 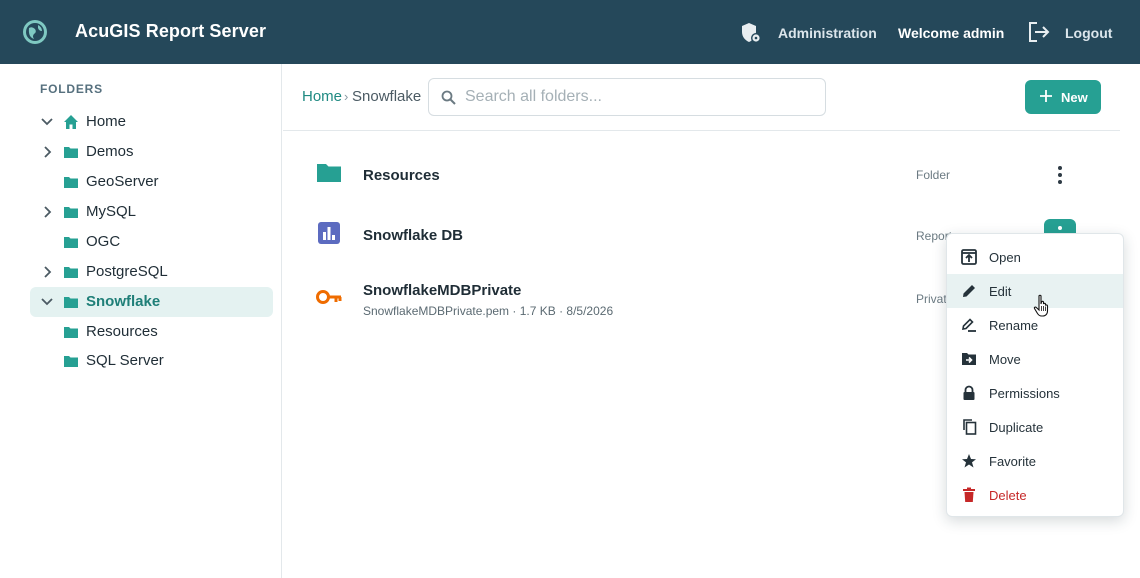 What do you see at coordinates (103, 241) in the screenshot?
I see `sidebar-item-label: OGC` at bounding box center [103, 241].